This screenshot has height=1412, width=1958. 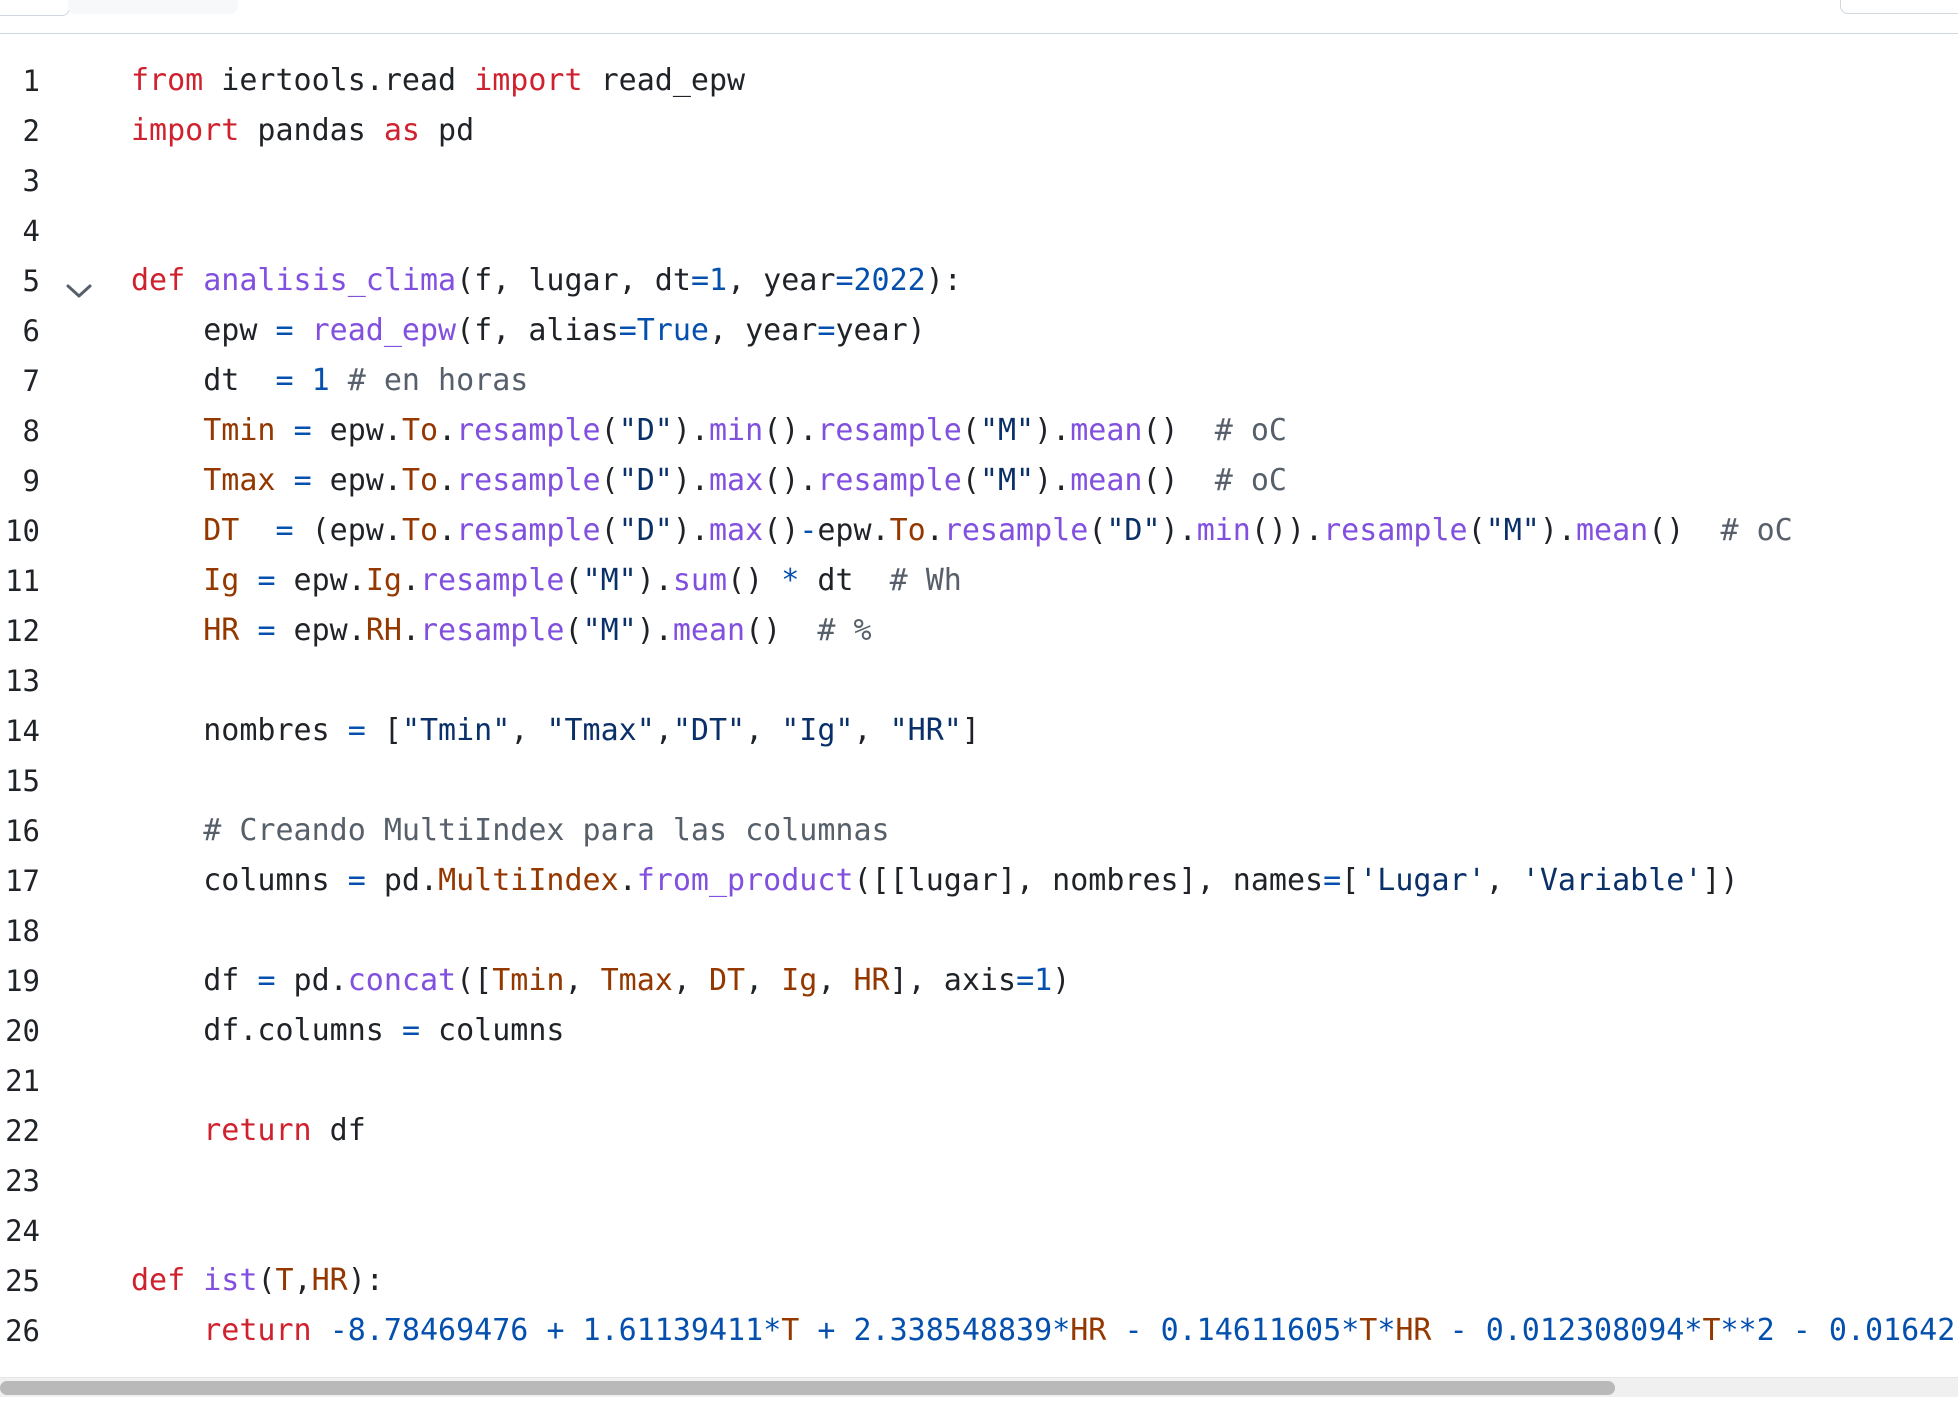 What do you see at coordinates (1899, 7) in the screenshot?
I see `toolbar-button` at bounding box center [1899, 7].